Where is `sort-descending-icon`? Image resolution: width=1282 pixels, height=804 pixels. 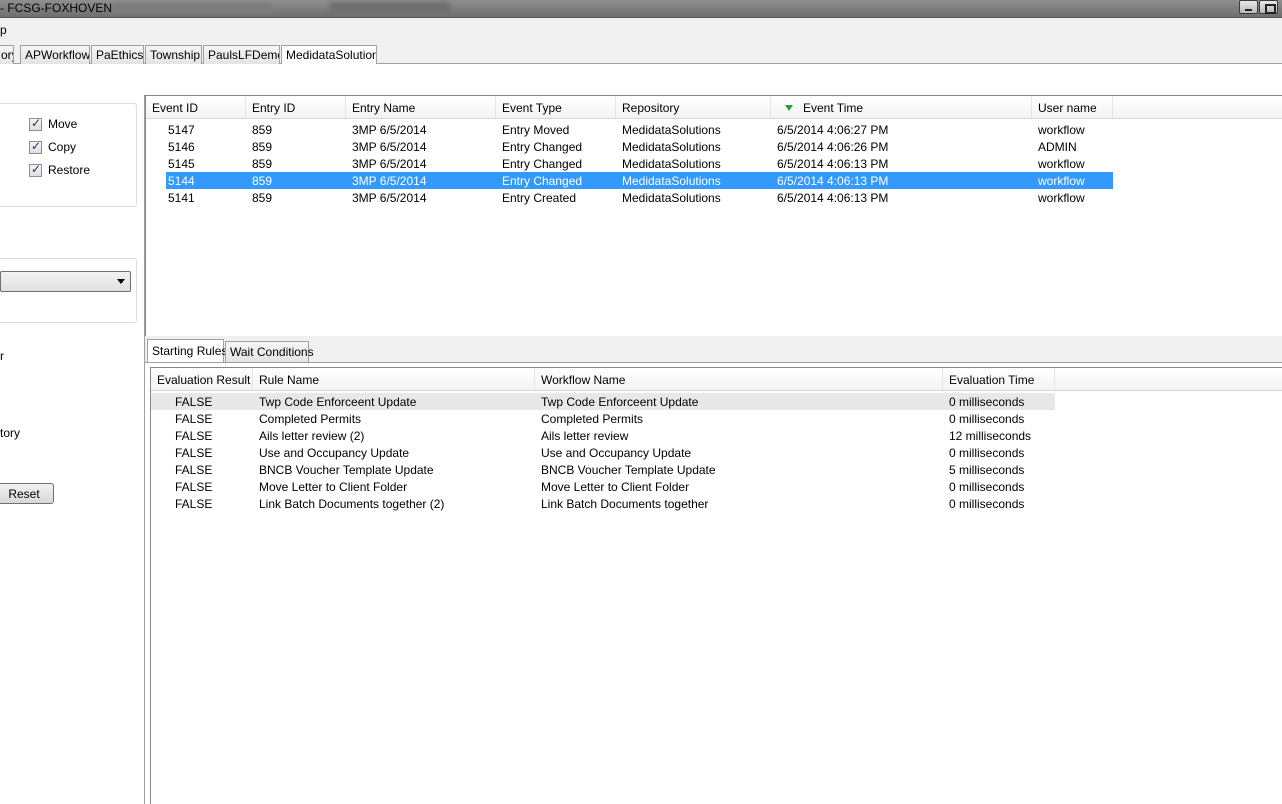
sort-descending-icon is located at coordinates (789, 108).